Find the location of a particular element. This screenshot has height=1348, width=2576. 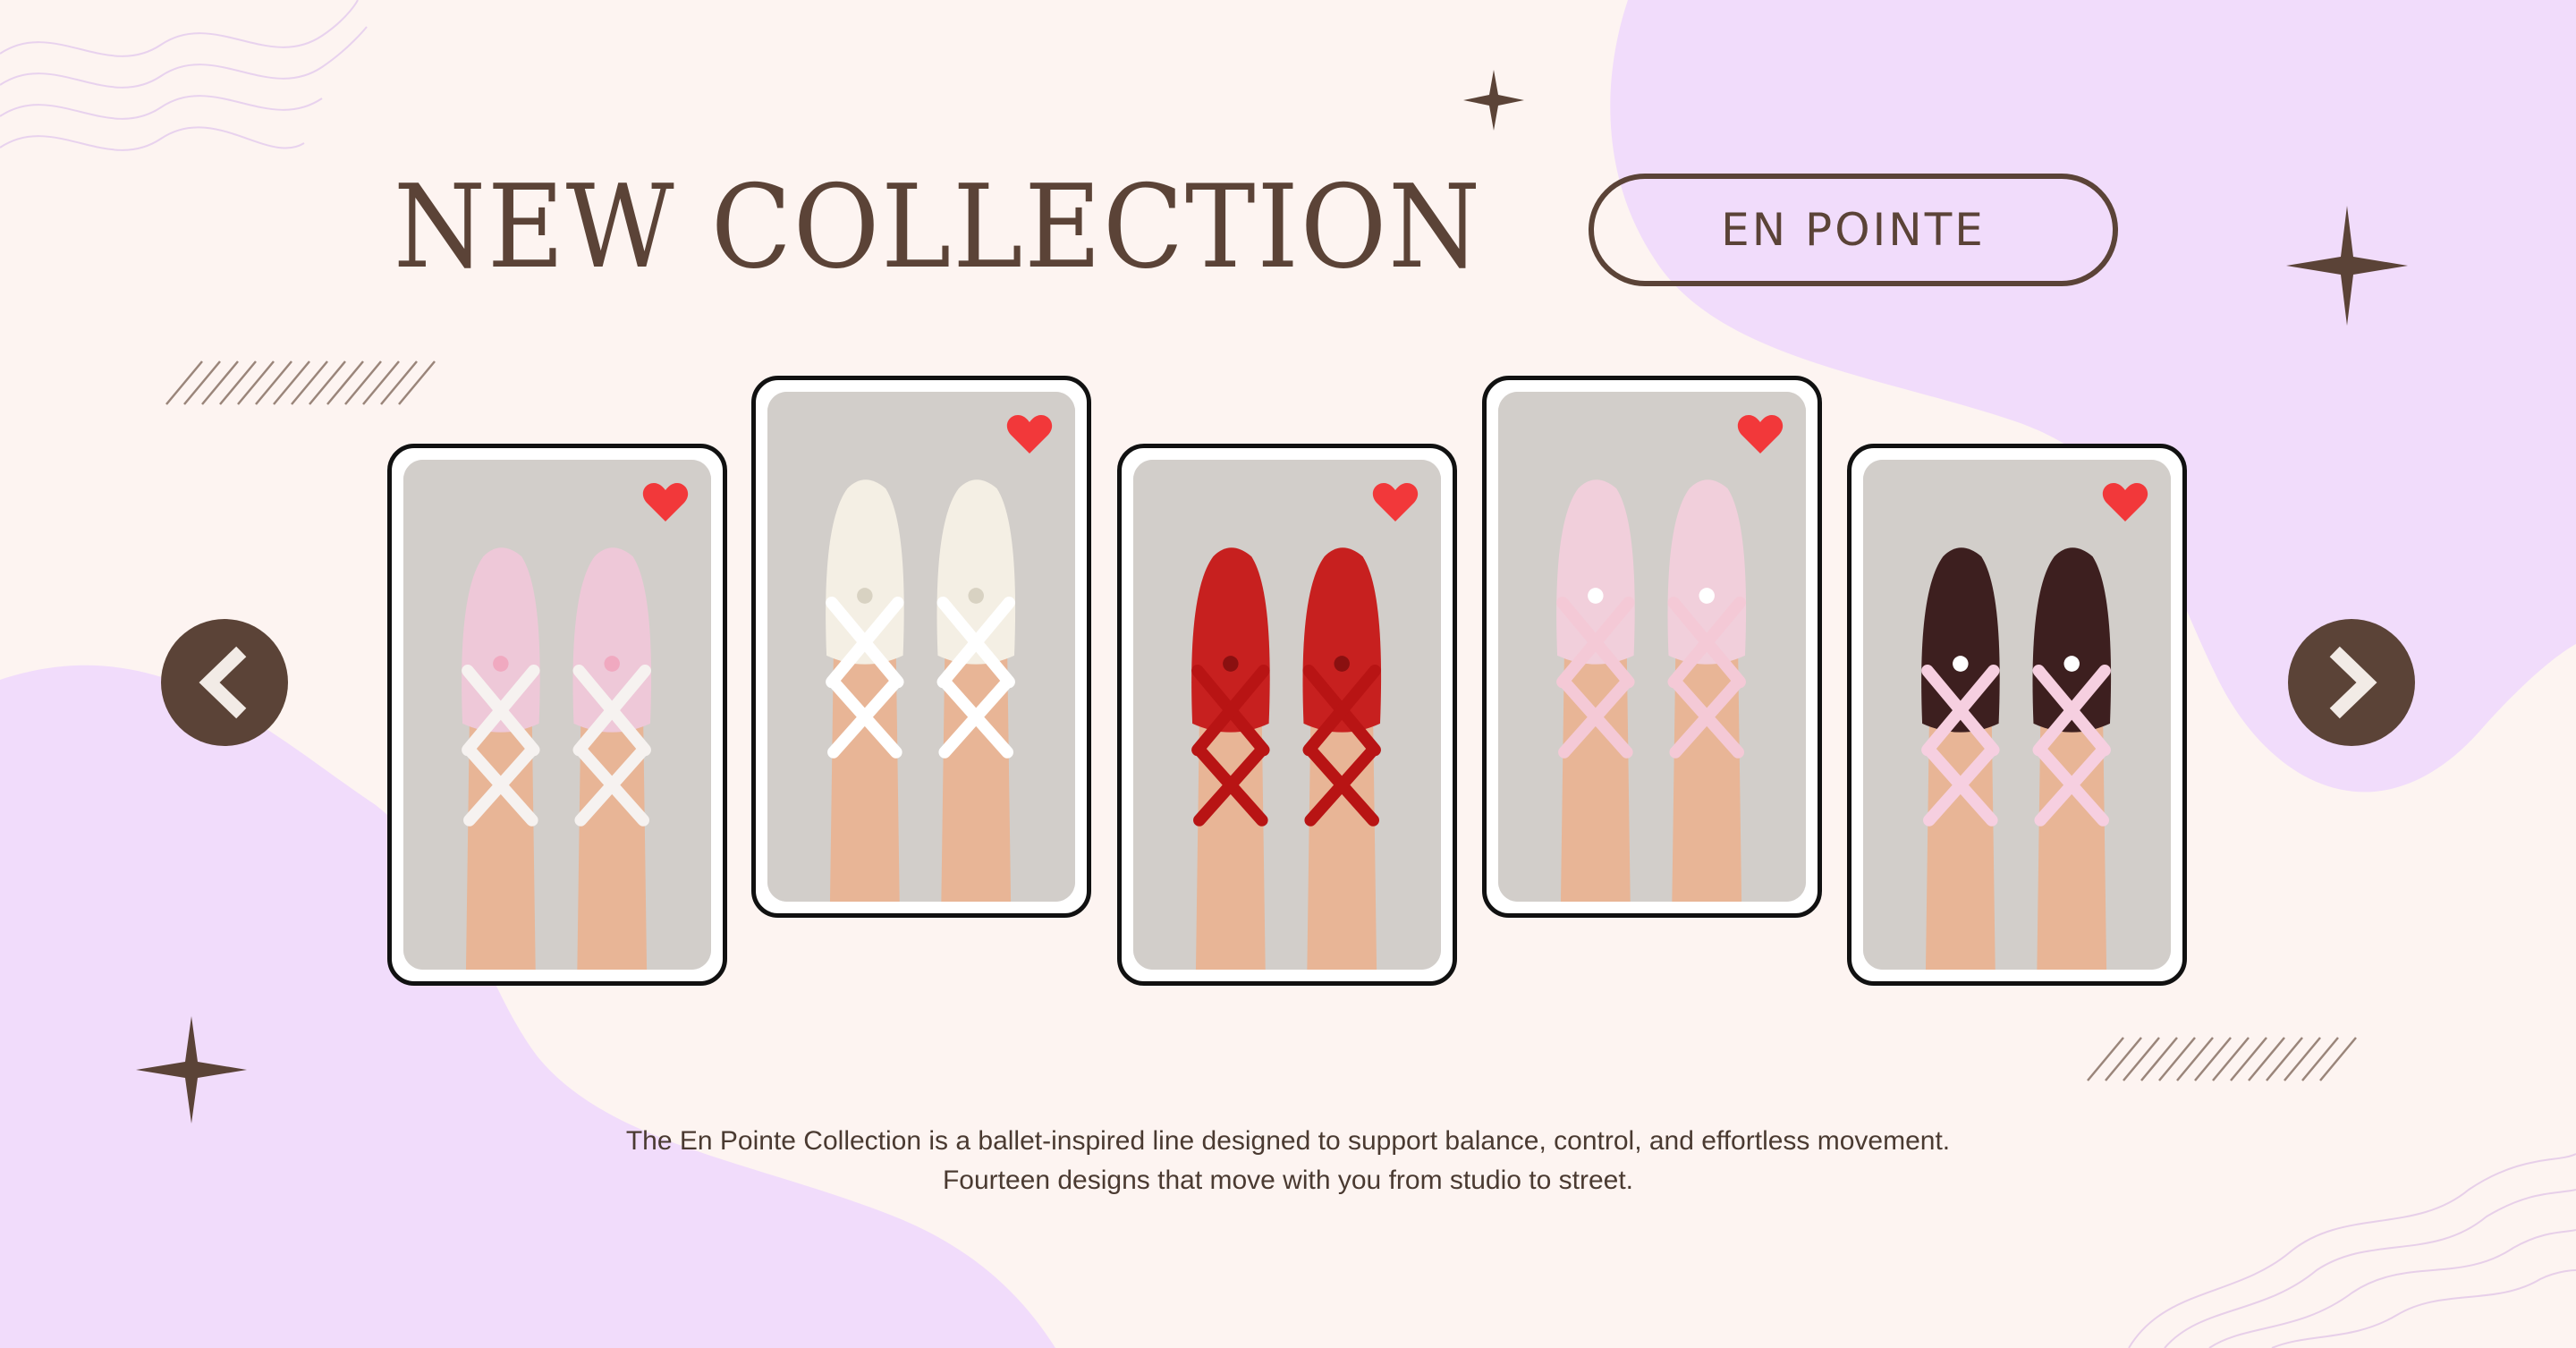

en-pointe-badge: EN POINTE is located at coordinates (1853, 230).